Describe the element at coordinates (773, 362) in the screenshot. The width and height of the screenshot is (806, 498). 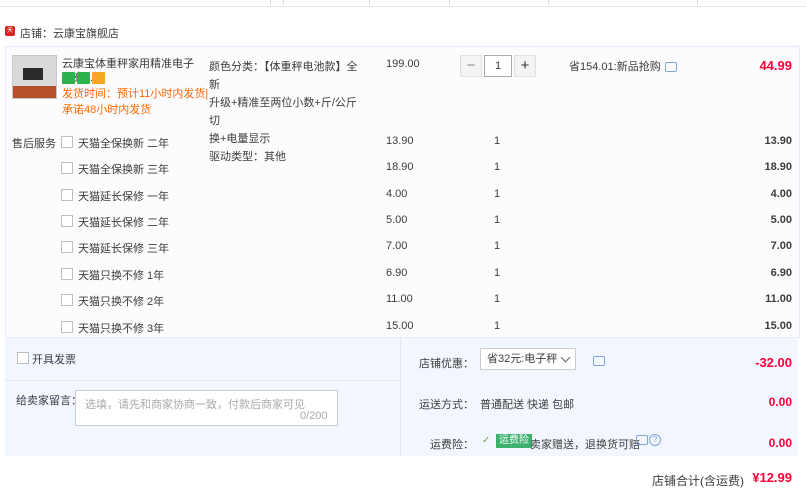
I see `discount-amount: -32.00` at that location.